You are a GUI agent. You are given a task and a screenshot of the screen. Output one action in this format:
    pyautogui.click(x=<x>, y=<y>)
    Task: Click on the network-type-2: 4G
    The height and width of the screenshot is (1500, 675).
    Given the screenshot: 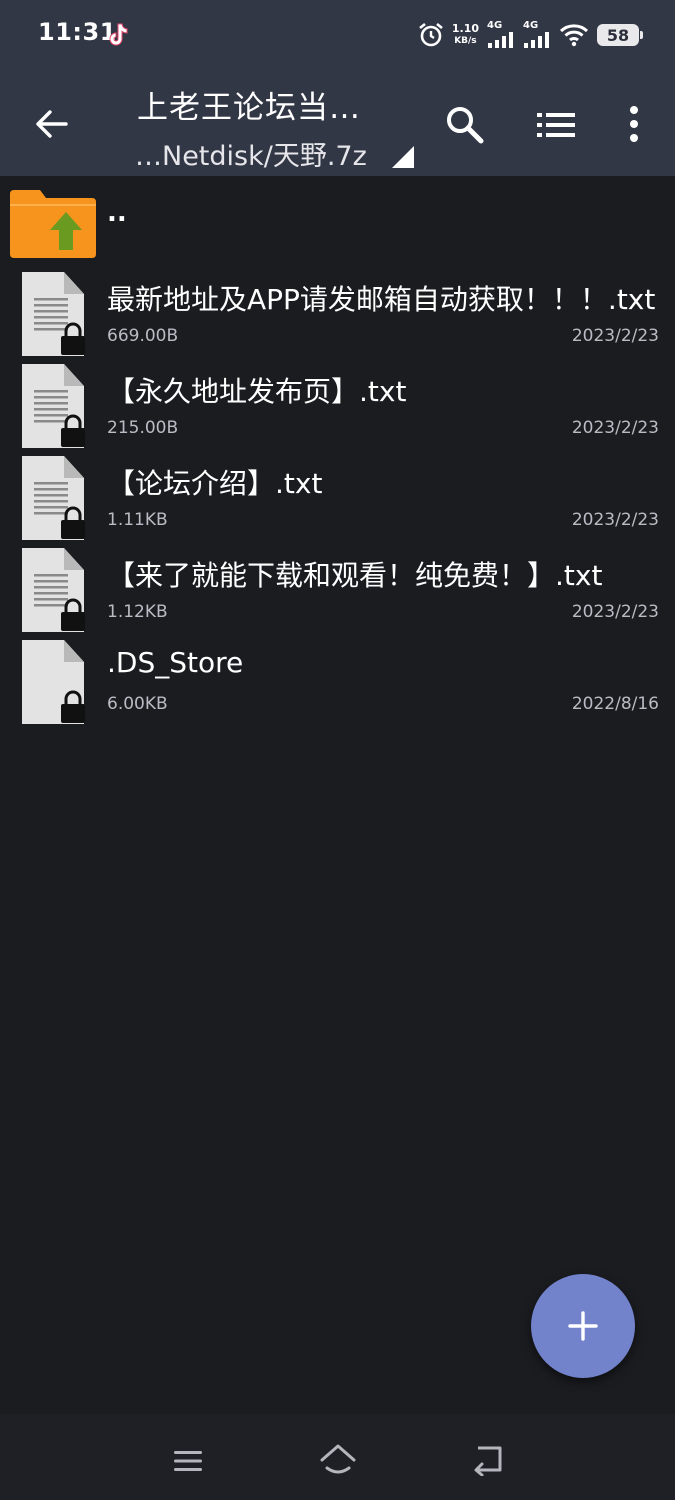 What is the action you would take?
    pyautogui.click(x=531, y=25)
    